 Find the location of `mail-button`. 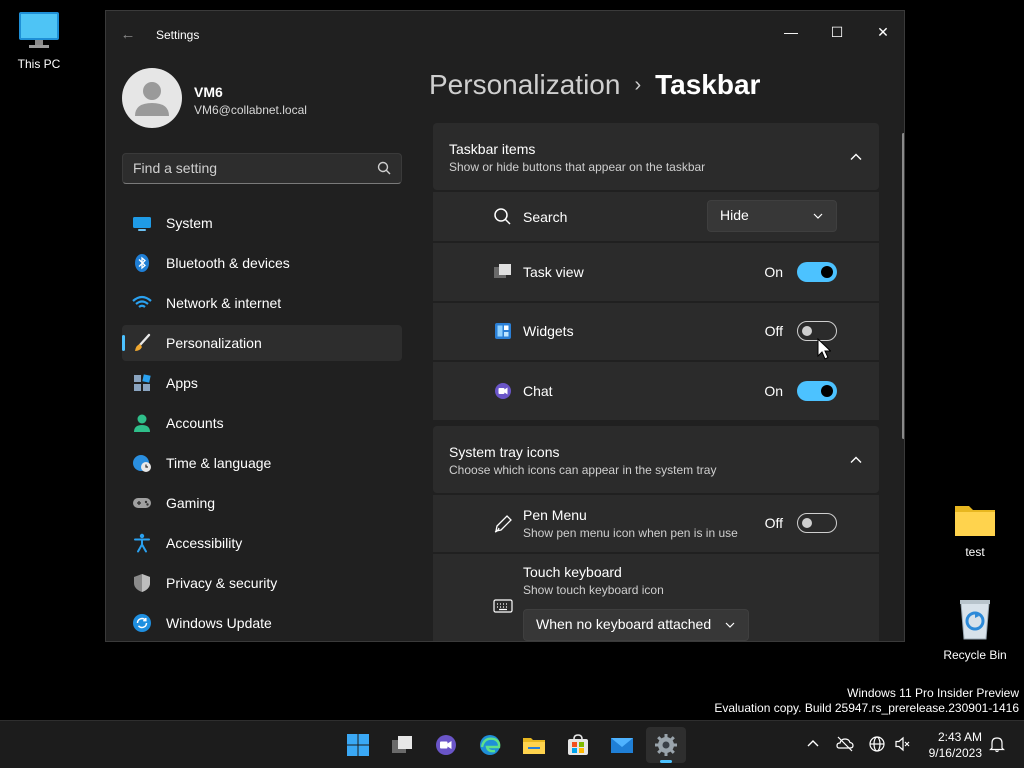

mail-button is located at coordinates (622, 745).